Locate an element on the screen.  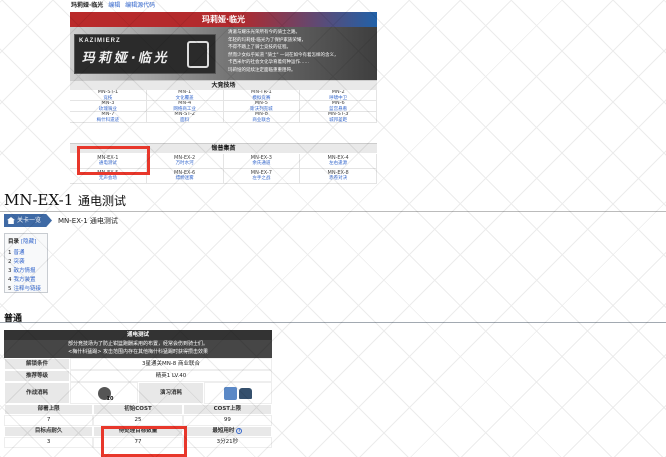
toc-item: 5 注释与链接 is located at coordinates (26, 289).